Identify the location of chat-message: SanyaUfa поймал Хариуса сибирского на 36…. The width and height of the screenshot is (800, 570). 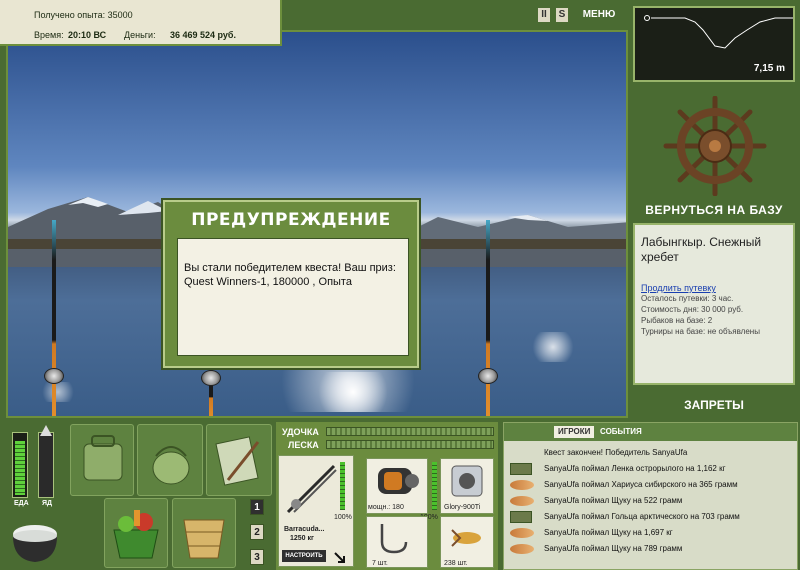
(651, 485).